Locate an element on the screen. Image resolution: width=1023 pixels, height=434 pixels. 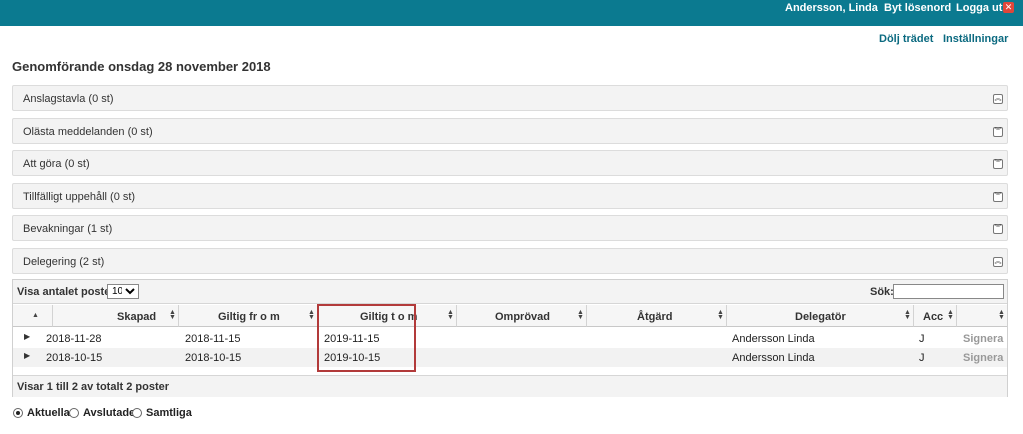
column-label: Skapad is located at coordinates (137, 317).